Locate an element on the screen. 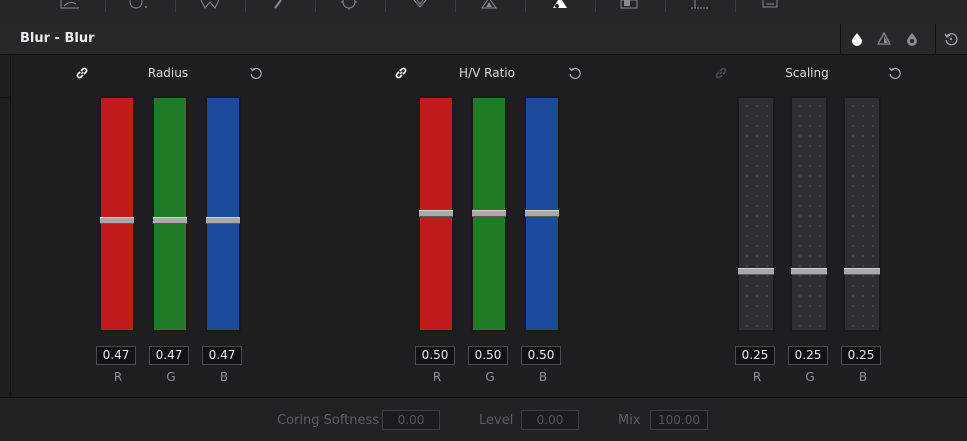 The image size is (967, 441). mist-mode-icon is located at coordinates (912, 39).